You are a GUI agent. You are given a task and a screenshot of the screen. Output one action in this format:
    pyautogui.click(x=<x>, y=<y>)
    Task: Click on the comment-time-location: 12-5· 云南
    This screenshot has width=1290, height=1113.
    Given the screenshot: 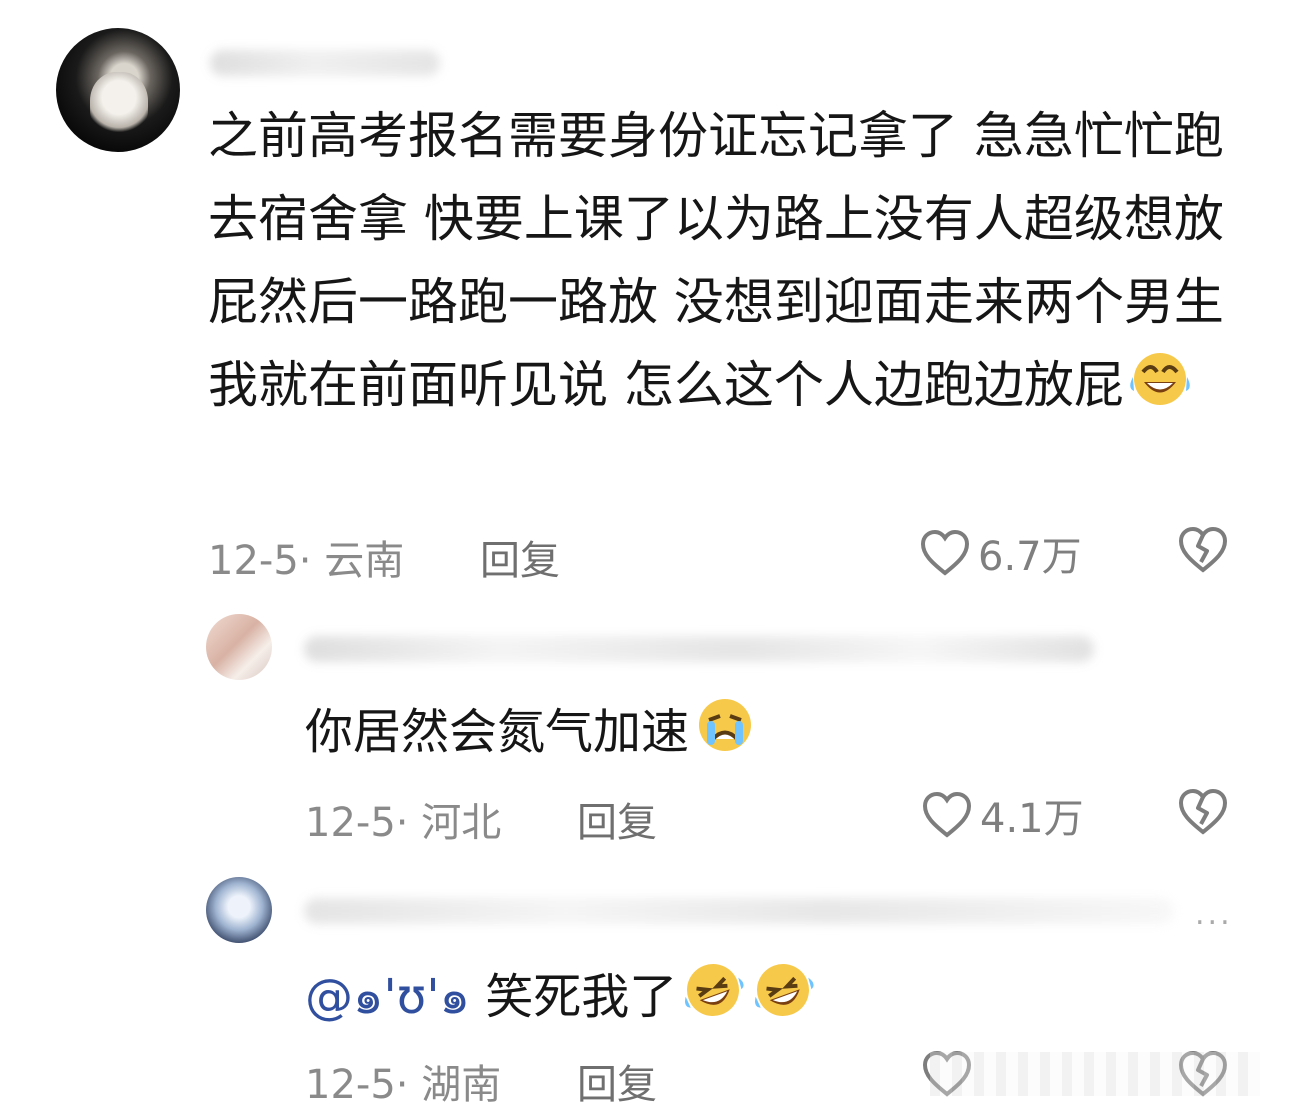 What is the action you would take?
    pyautogui.click(x=306, y=561)
    